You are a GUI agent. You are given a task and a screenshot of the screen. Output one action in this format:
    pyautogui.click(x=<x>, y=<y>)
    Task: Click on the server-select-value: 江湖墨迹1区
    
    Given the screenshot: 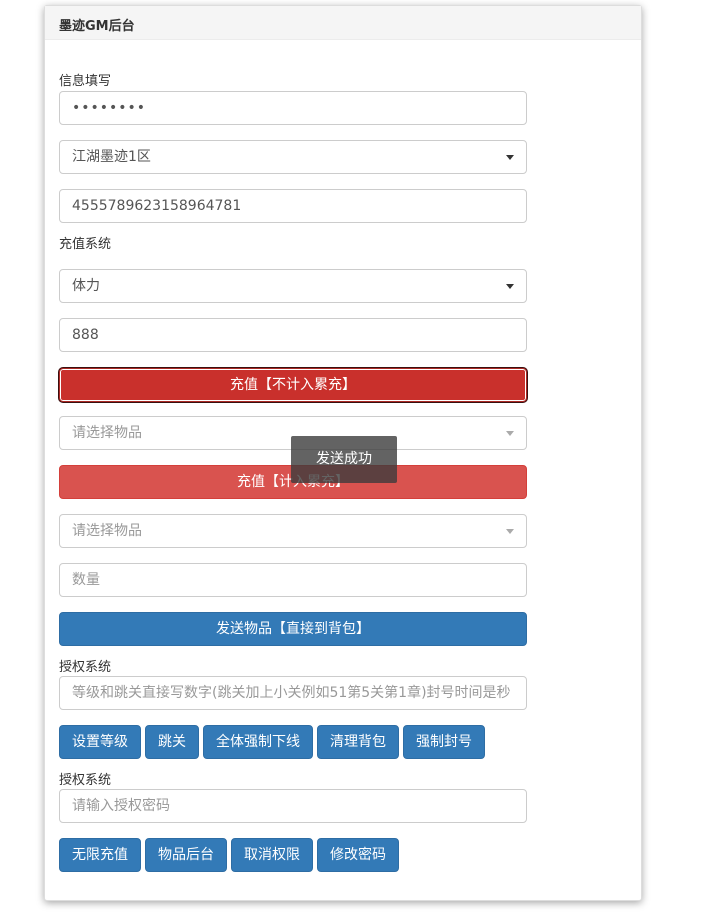 What is the action you would take?
    pyautogui.click(x=111, y=157)
    